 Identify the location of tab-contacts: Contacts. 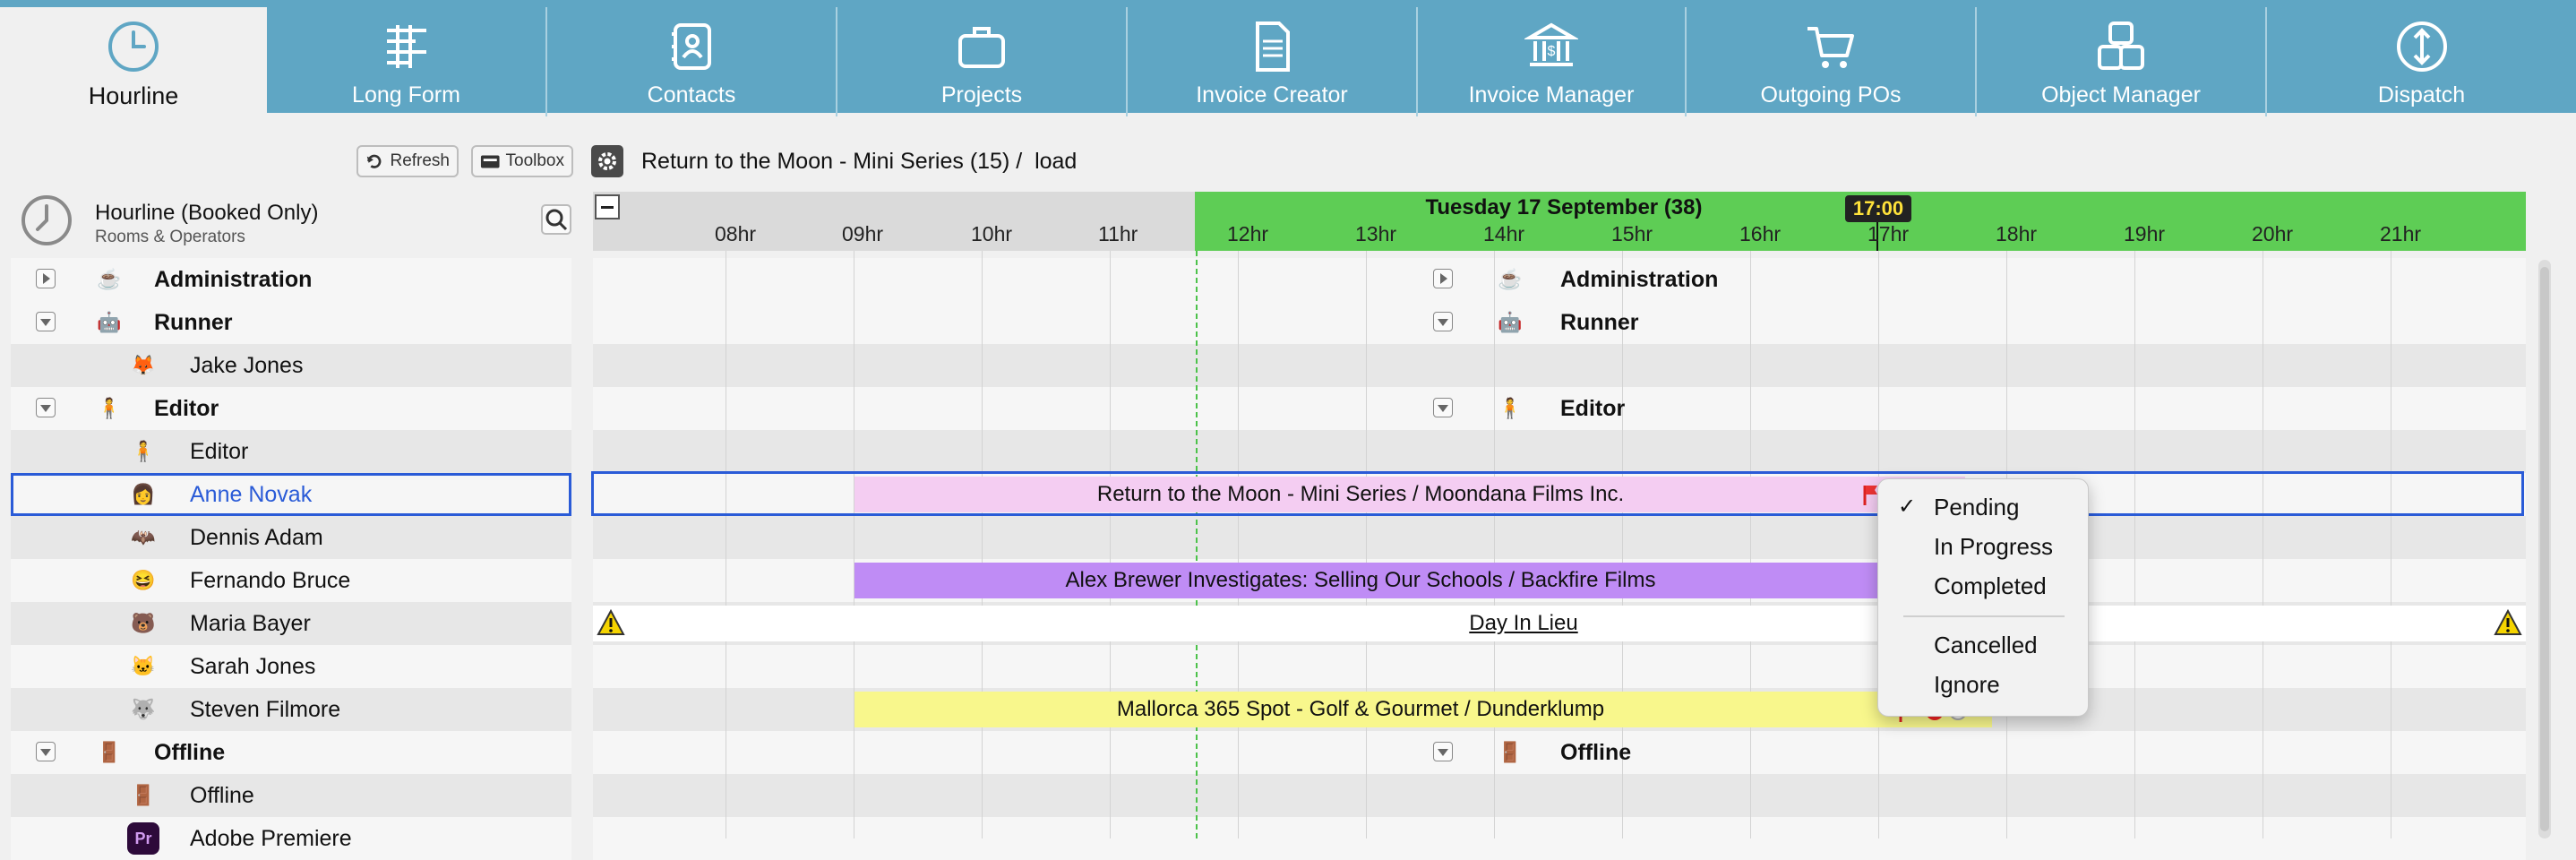
(692, 61).